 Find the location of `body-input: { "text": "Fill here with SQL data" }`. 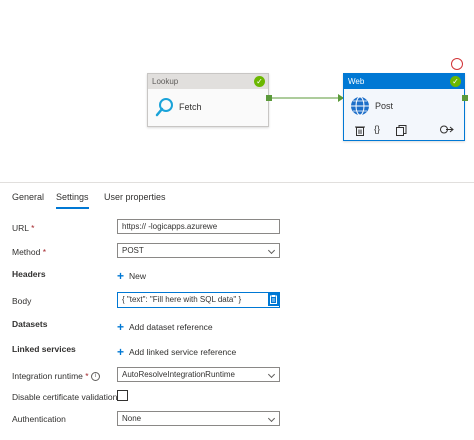

body-input: { "text": "Fill here with SQL data" } is located at coordinates (198, 300).